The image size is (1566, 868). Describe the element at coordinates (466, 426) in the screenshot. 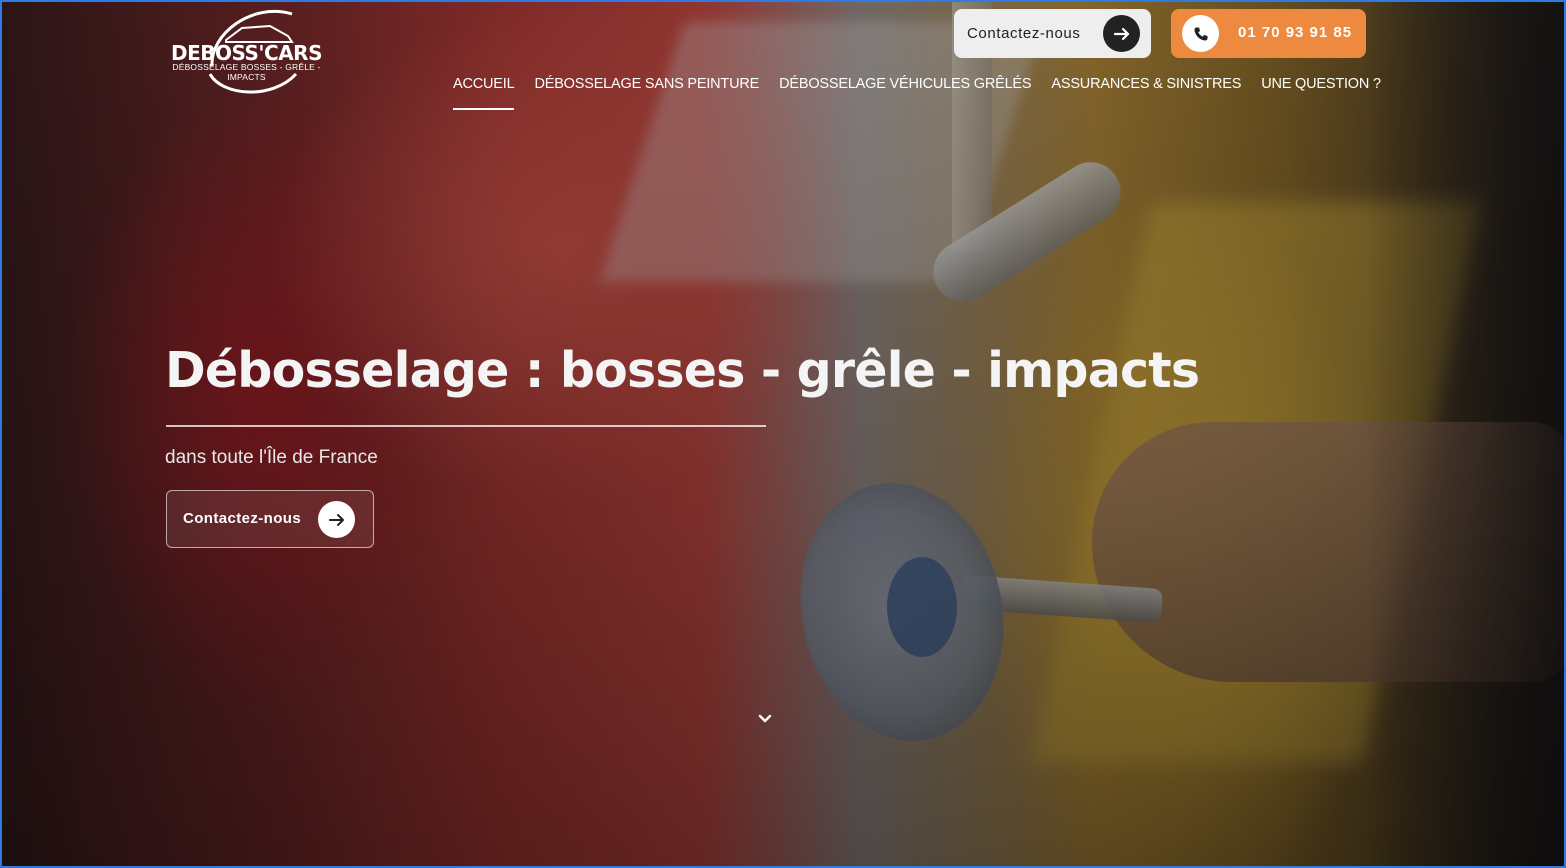

I see `hero-divider` at that location.